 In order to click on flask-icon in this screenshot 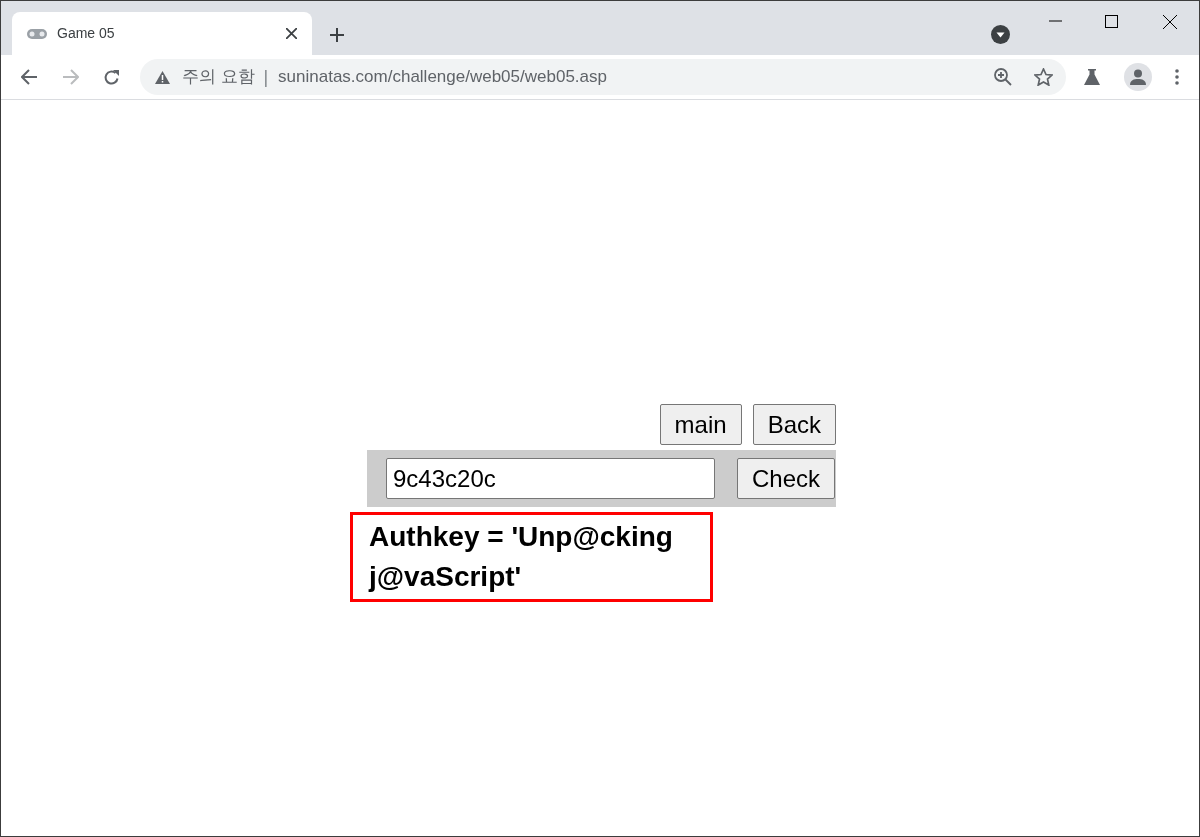, I will do `click(1092, 77)`.